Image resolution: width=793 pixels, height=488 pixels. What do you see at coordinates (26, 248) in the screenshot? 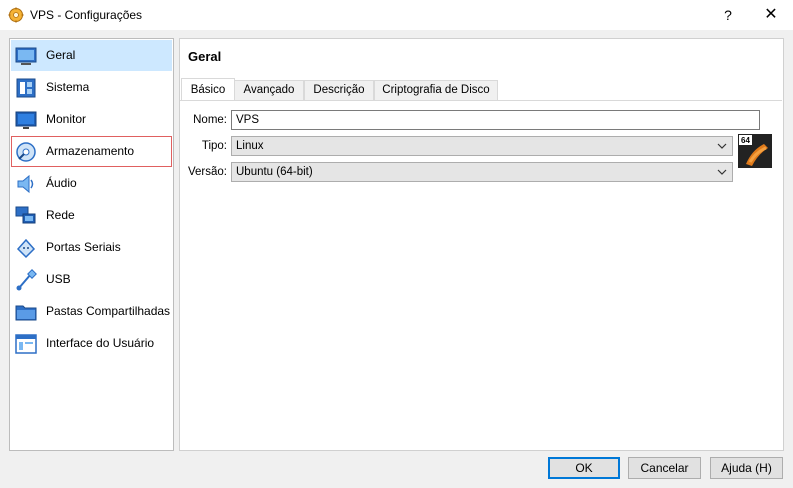
I see `serial-ports-icon` at bounding box center [26, 248].